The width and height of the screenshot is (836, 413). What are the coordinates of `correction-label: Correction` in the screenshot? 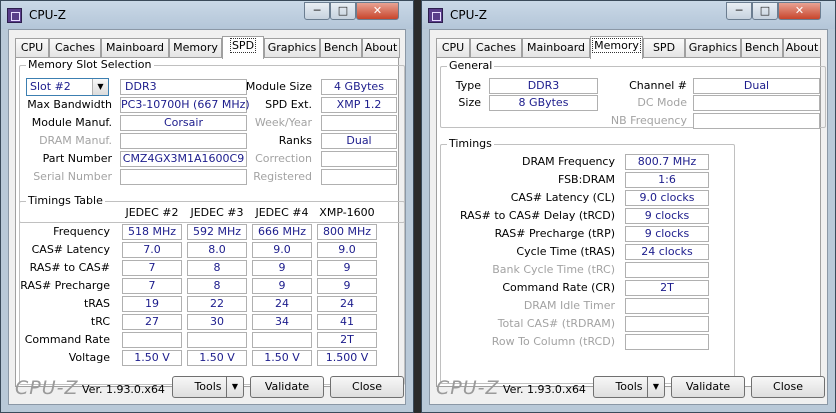 It's located at (283, 158).